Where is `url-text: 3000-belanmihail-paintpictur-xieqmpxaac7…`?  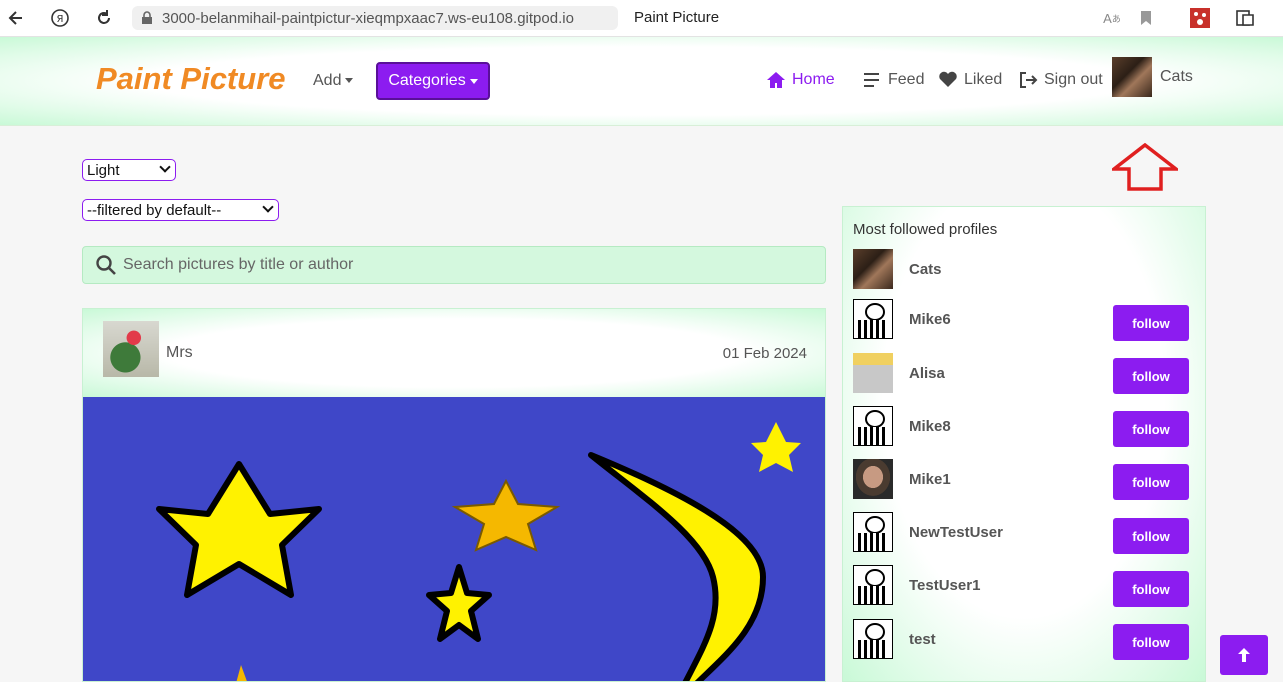
url-text: 3000-belanmihail-paintpictur-xieqmpxaac7… is located at coordinates (368, 18).